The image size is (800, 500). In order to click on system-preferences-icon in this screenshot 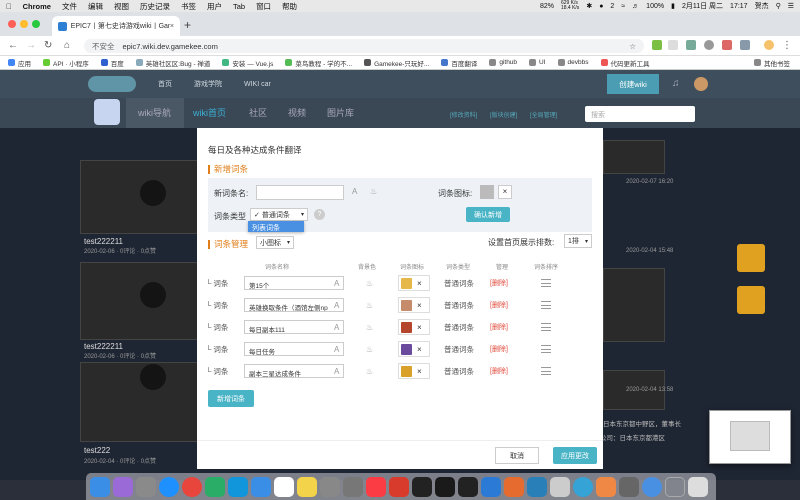, I will do `click(330, 486)`.